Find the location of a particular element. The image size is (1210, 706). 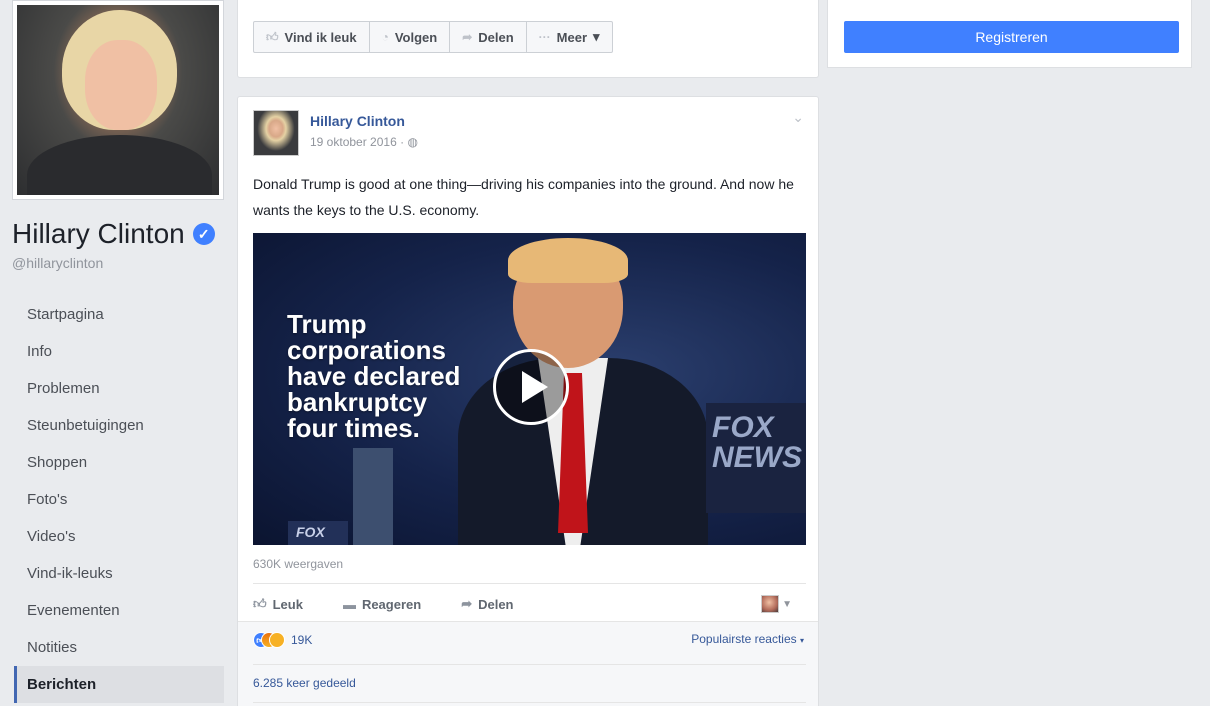

nav-item-videos: Video's is located at coordinates (119, 536).